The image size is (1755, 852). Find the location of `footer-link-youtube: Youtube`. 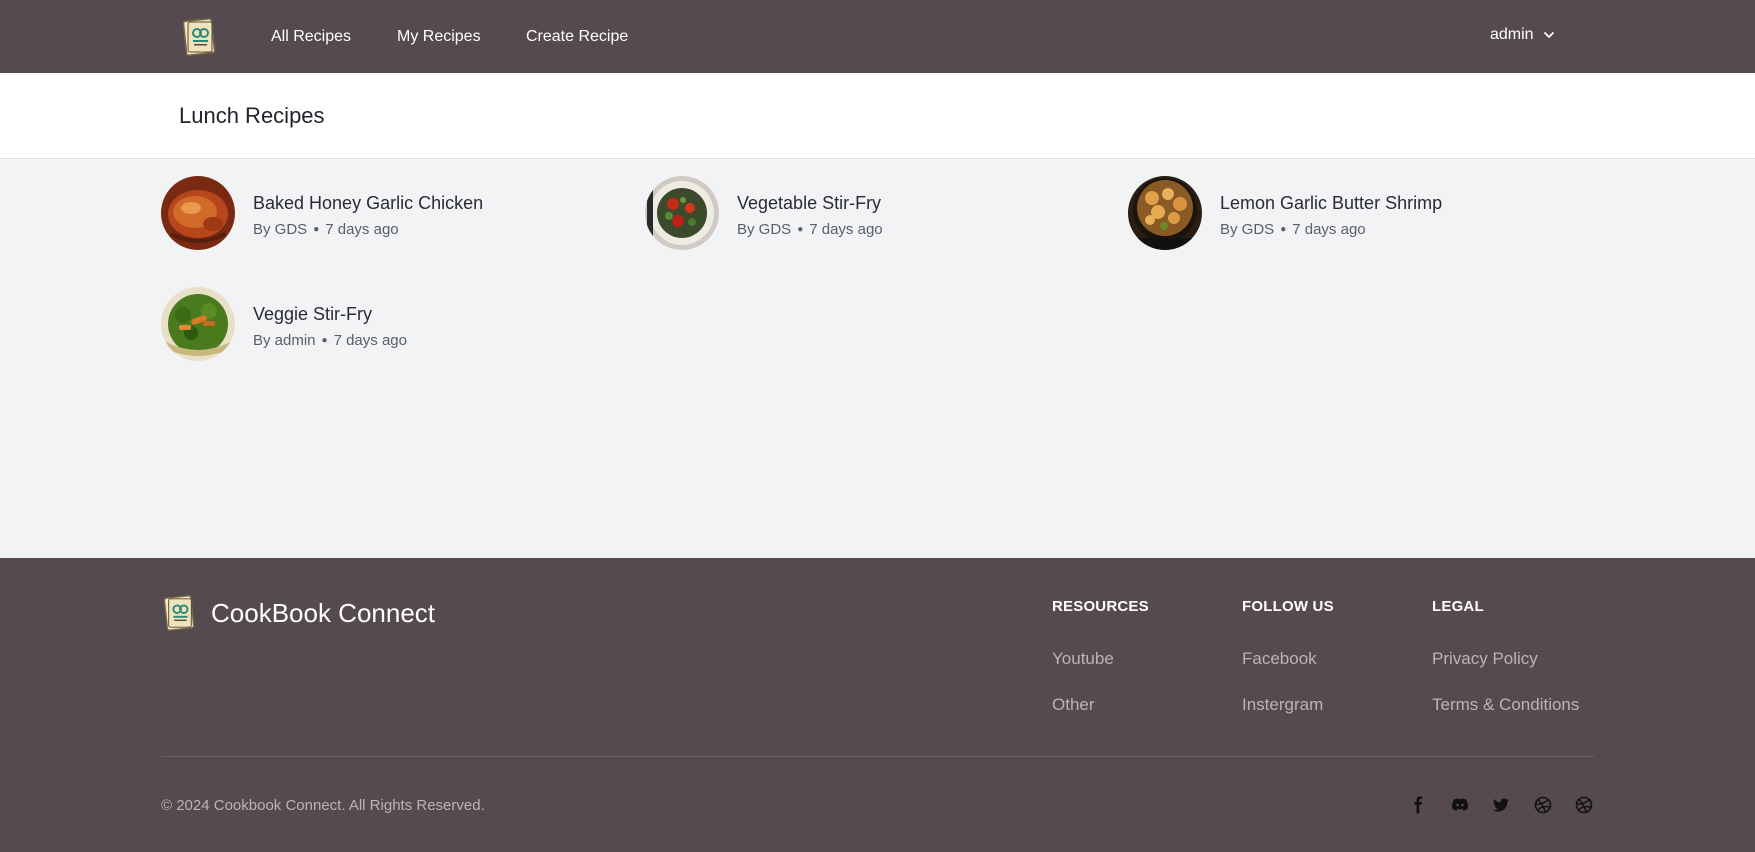

footer-link-youtube: Youtube is located at coordinates (1083, 659).